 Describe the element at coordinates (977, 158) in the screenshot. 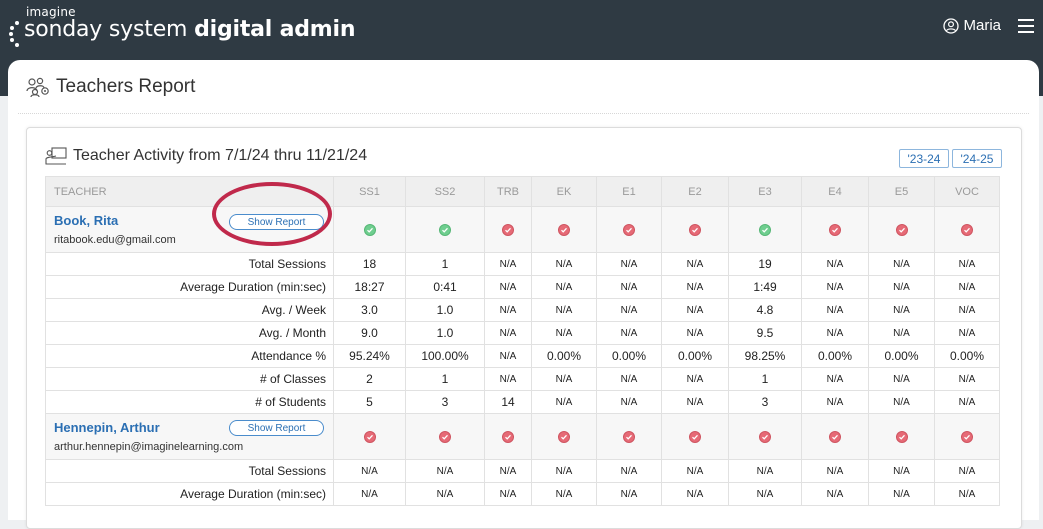

I see `year-button-24-25: '24-25` at that location.